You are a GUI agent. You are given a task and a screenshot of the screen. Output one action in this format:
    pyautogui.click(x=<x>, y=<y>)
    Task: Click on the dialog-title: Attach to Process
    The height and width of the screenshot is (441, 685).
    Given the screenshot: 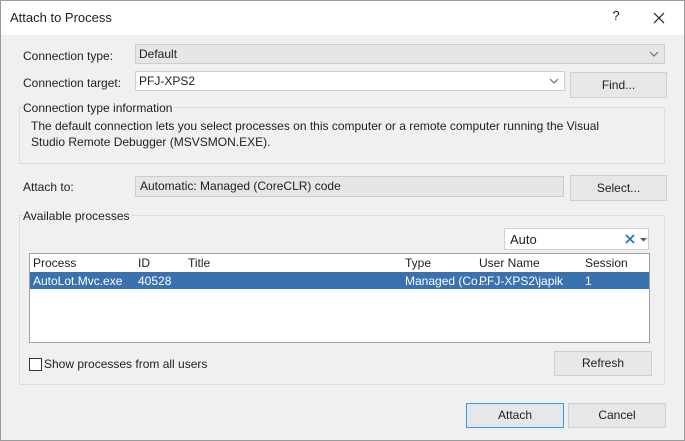 What is the action you would take?
    pyautogui.click(x=61, y=17)
    